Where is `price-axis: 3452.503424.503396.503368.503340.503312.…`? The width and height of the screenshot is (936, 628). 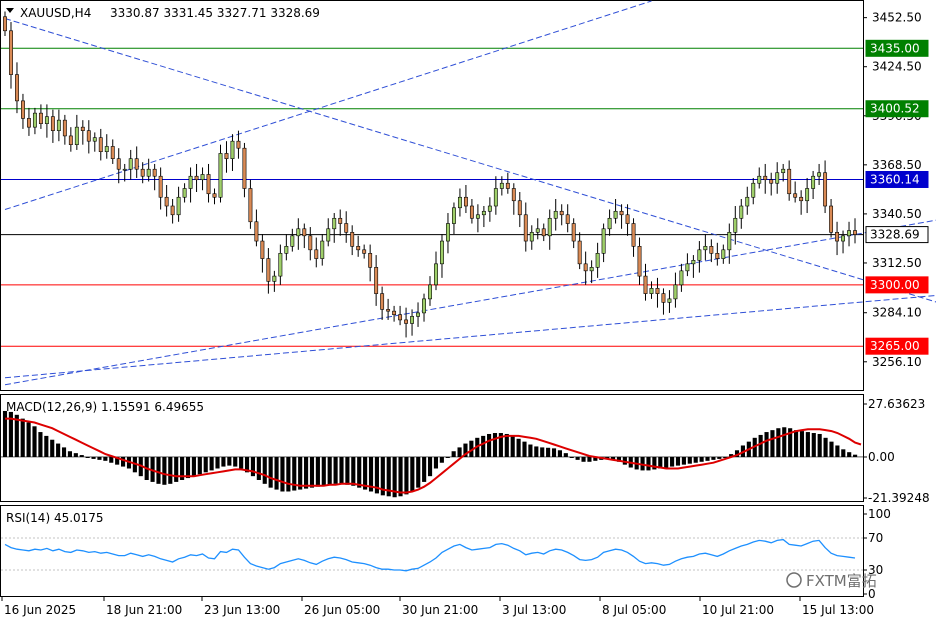
price-axis: 3452.503424.503396.503368.503340.503312.… is located at coordinates (892, 190).